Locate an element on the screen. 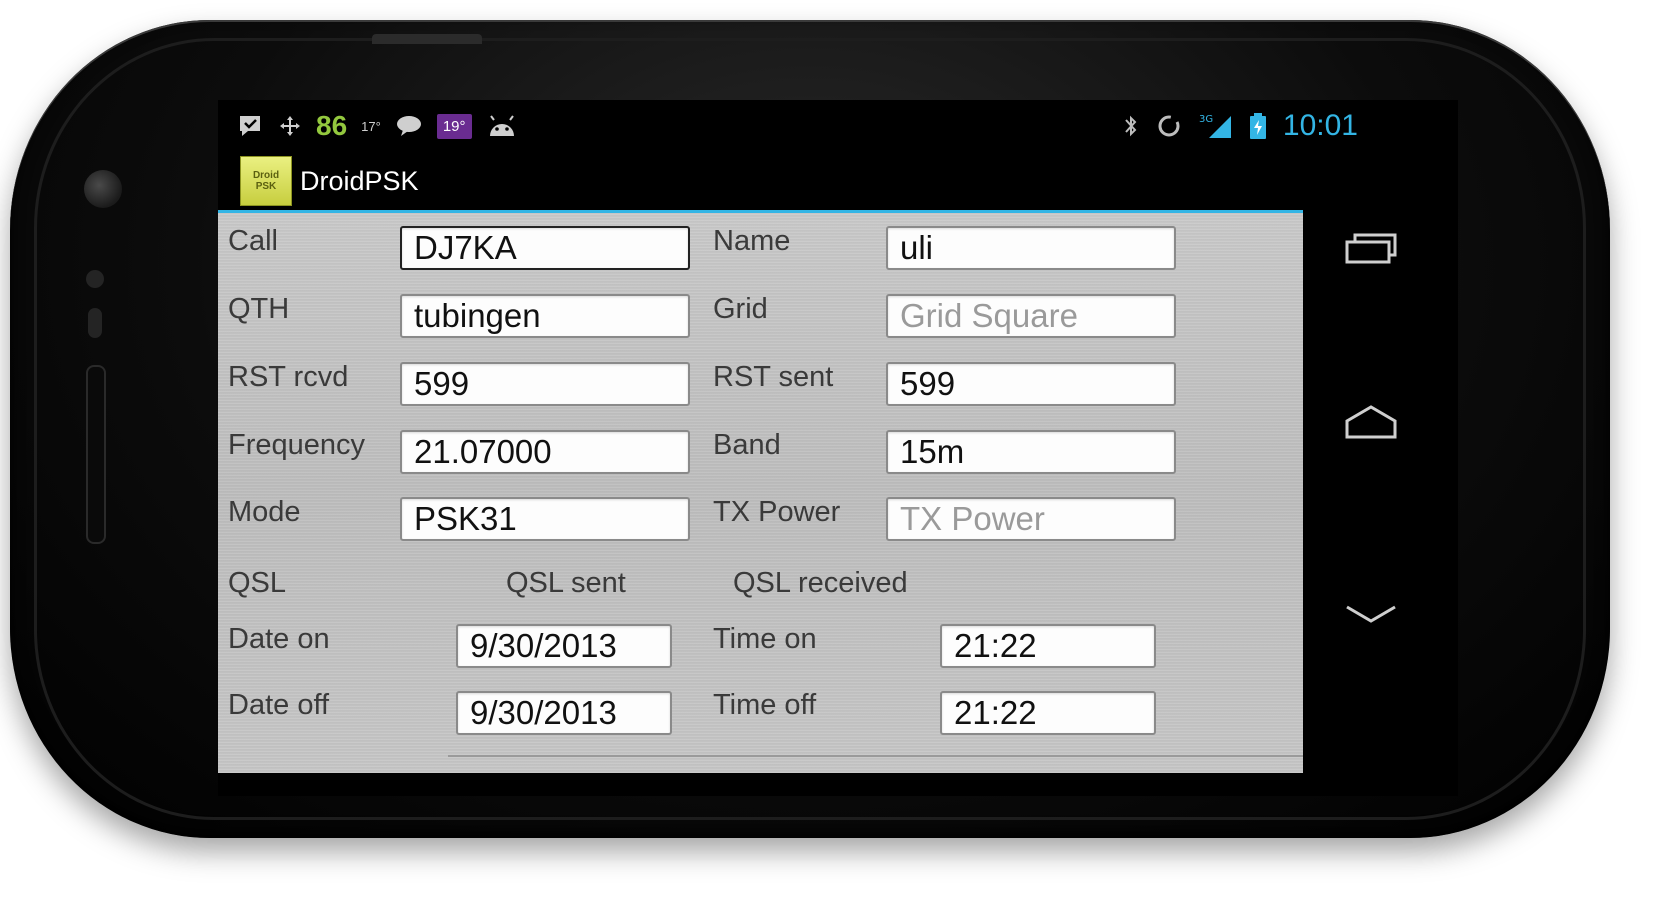  recent-apps-icon is located at coordinates (1371, 248).